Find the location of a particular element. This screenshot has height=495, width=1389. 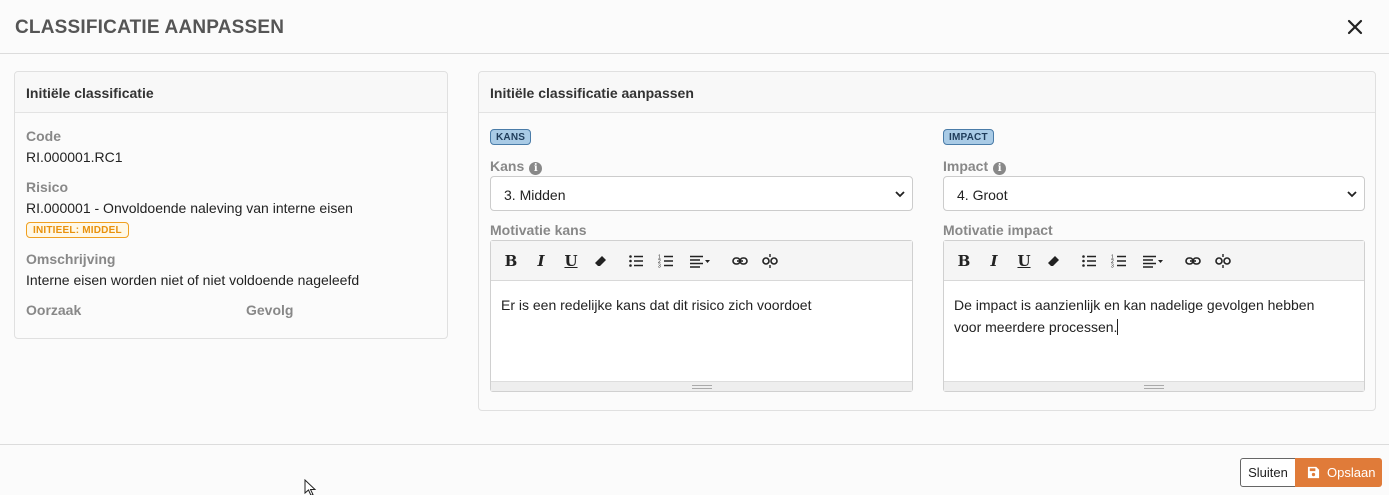

omschrijving-label: Omschrijving is located at coordinates (71, 259).